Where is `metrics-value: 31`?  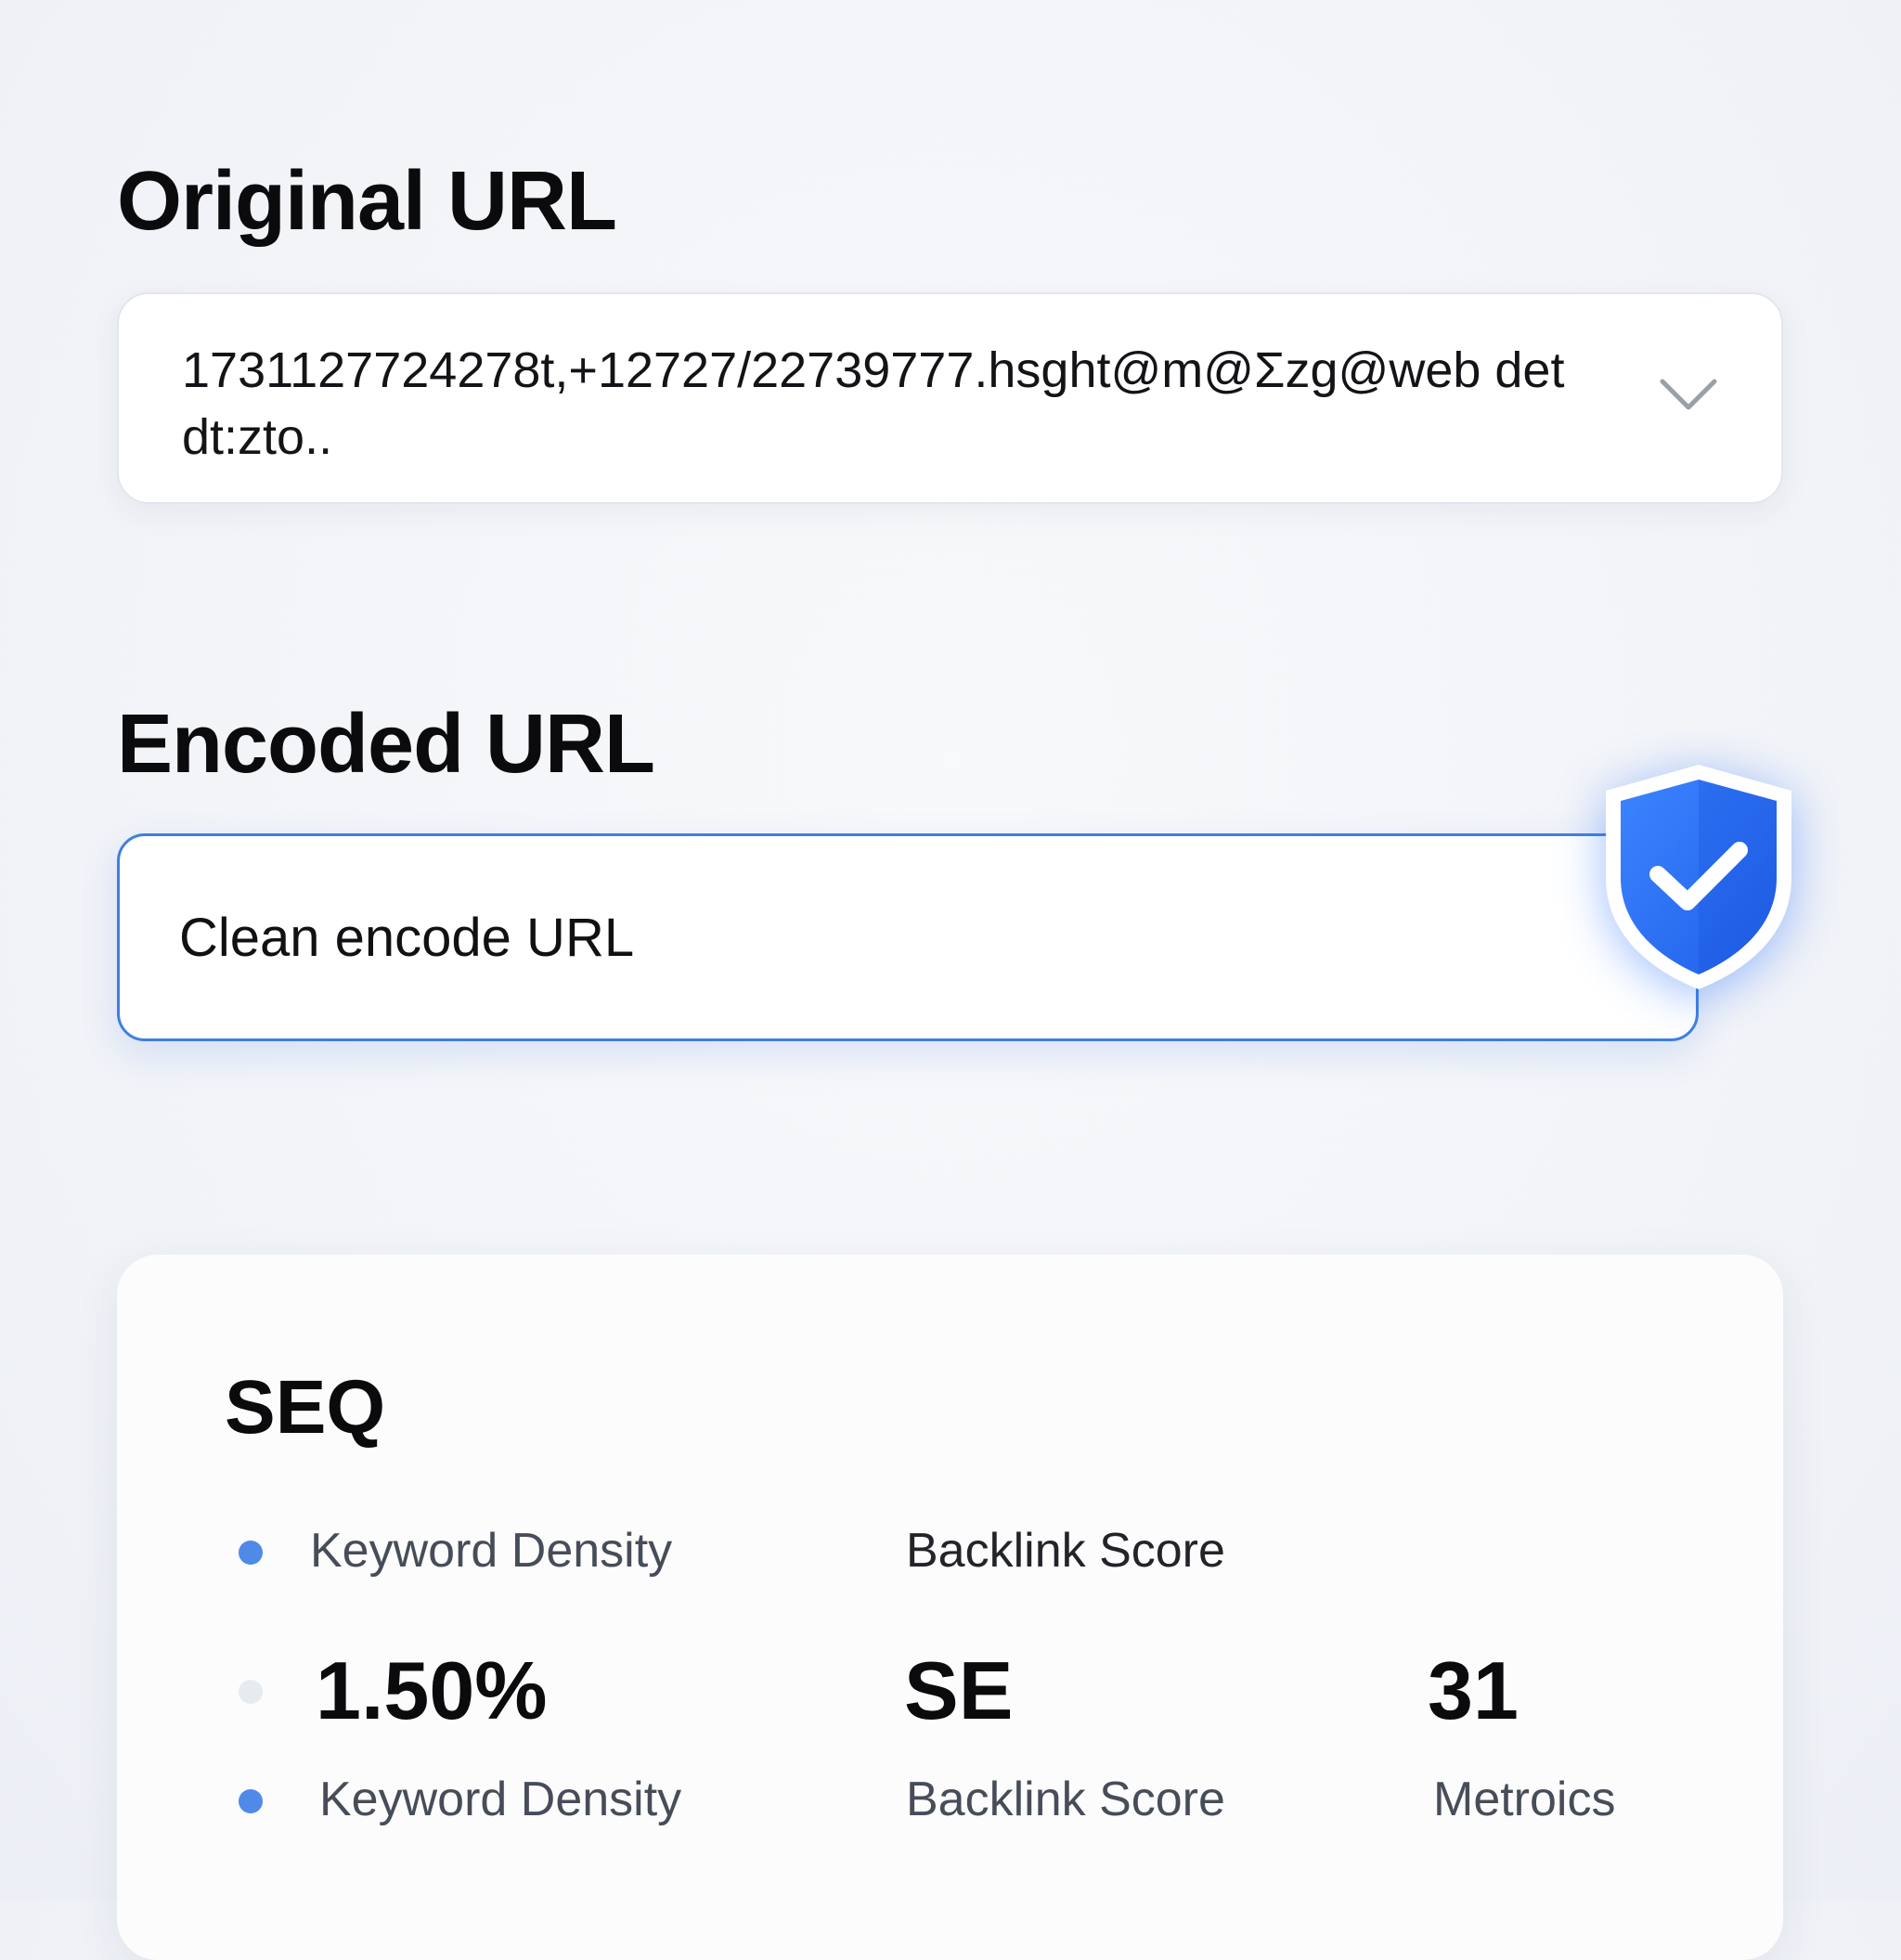 metrics-value: 31 is located at coordinates (1473, 1690).